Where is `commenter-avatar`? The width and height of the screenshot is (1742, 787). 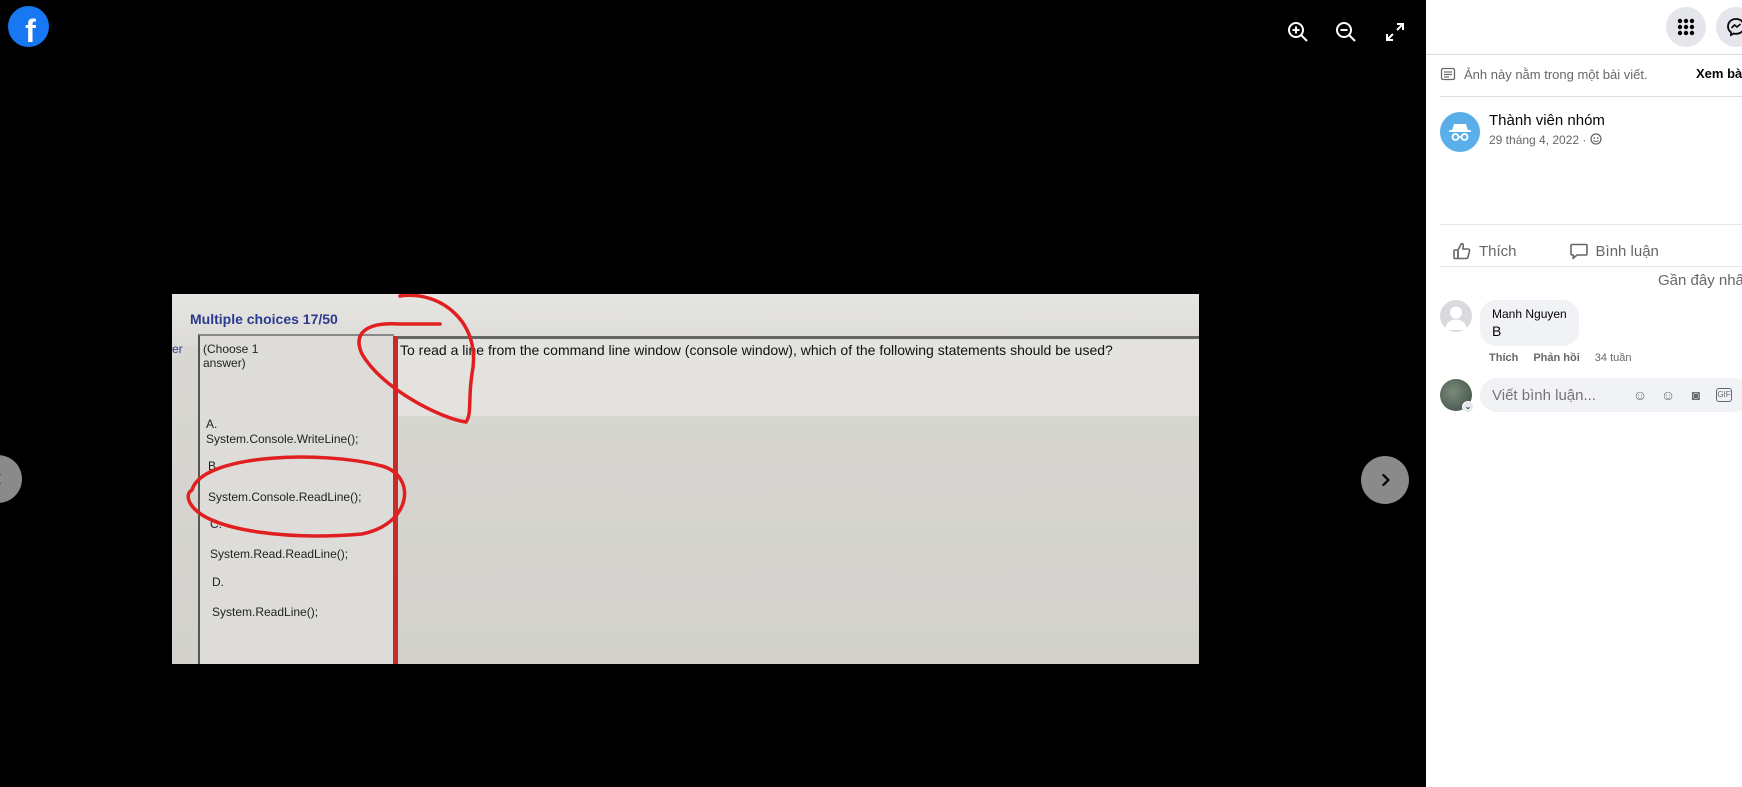
commenter-avatar is located at coordinates (1456, 316).